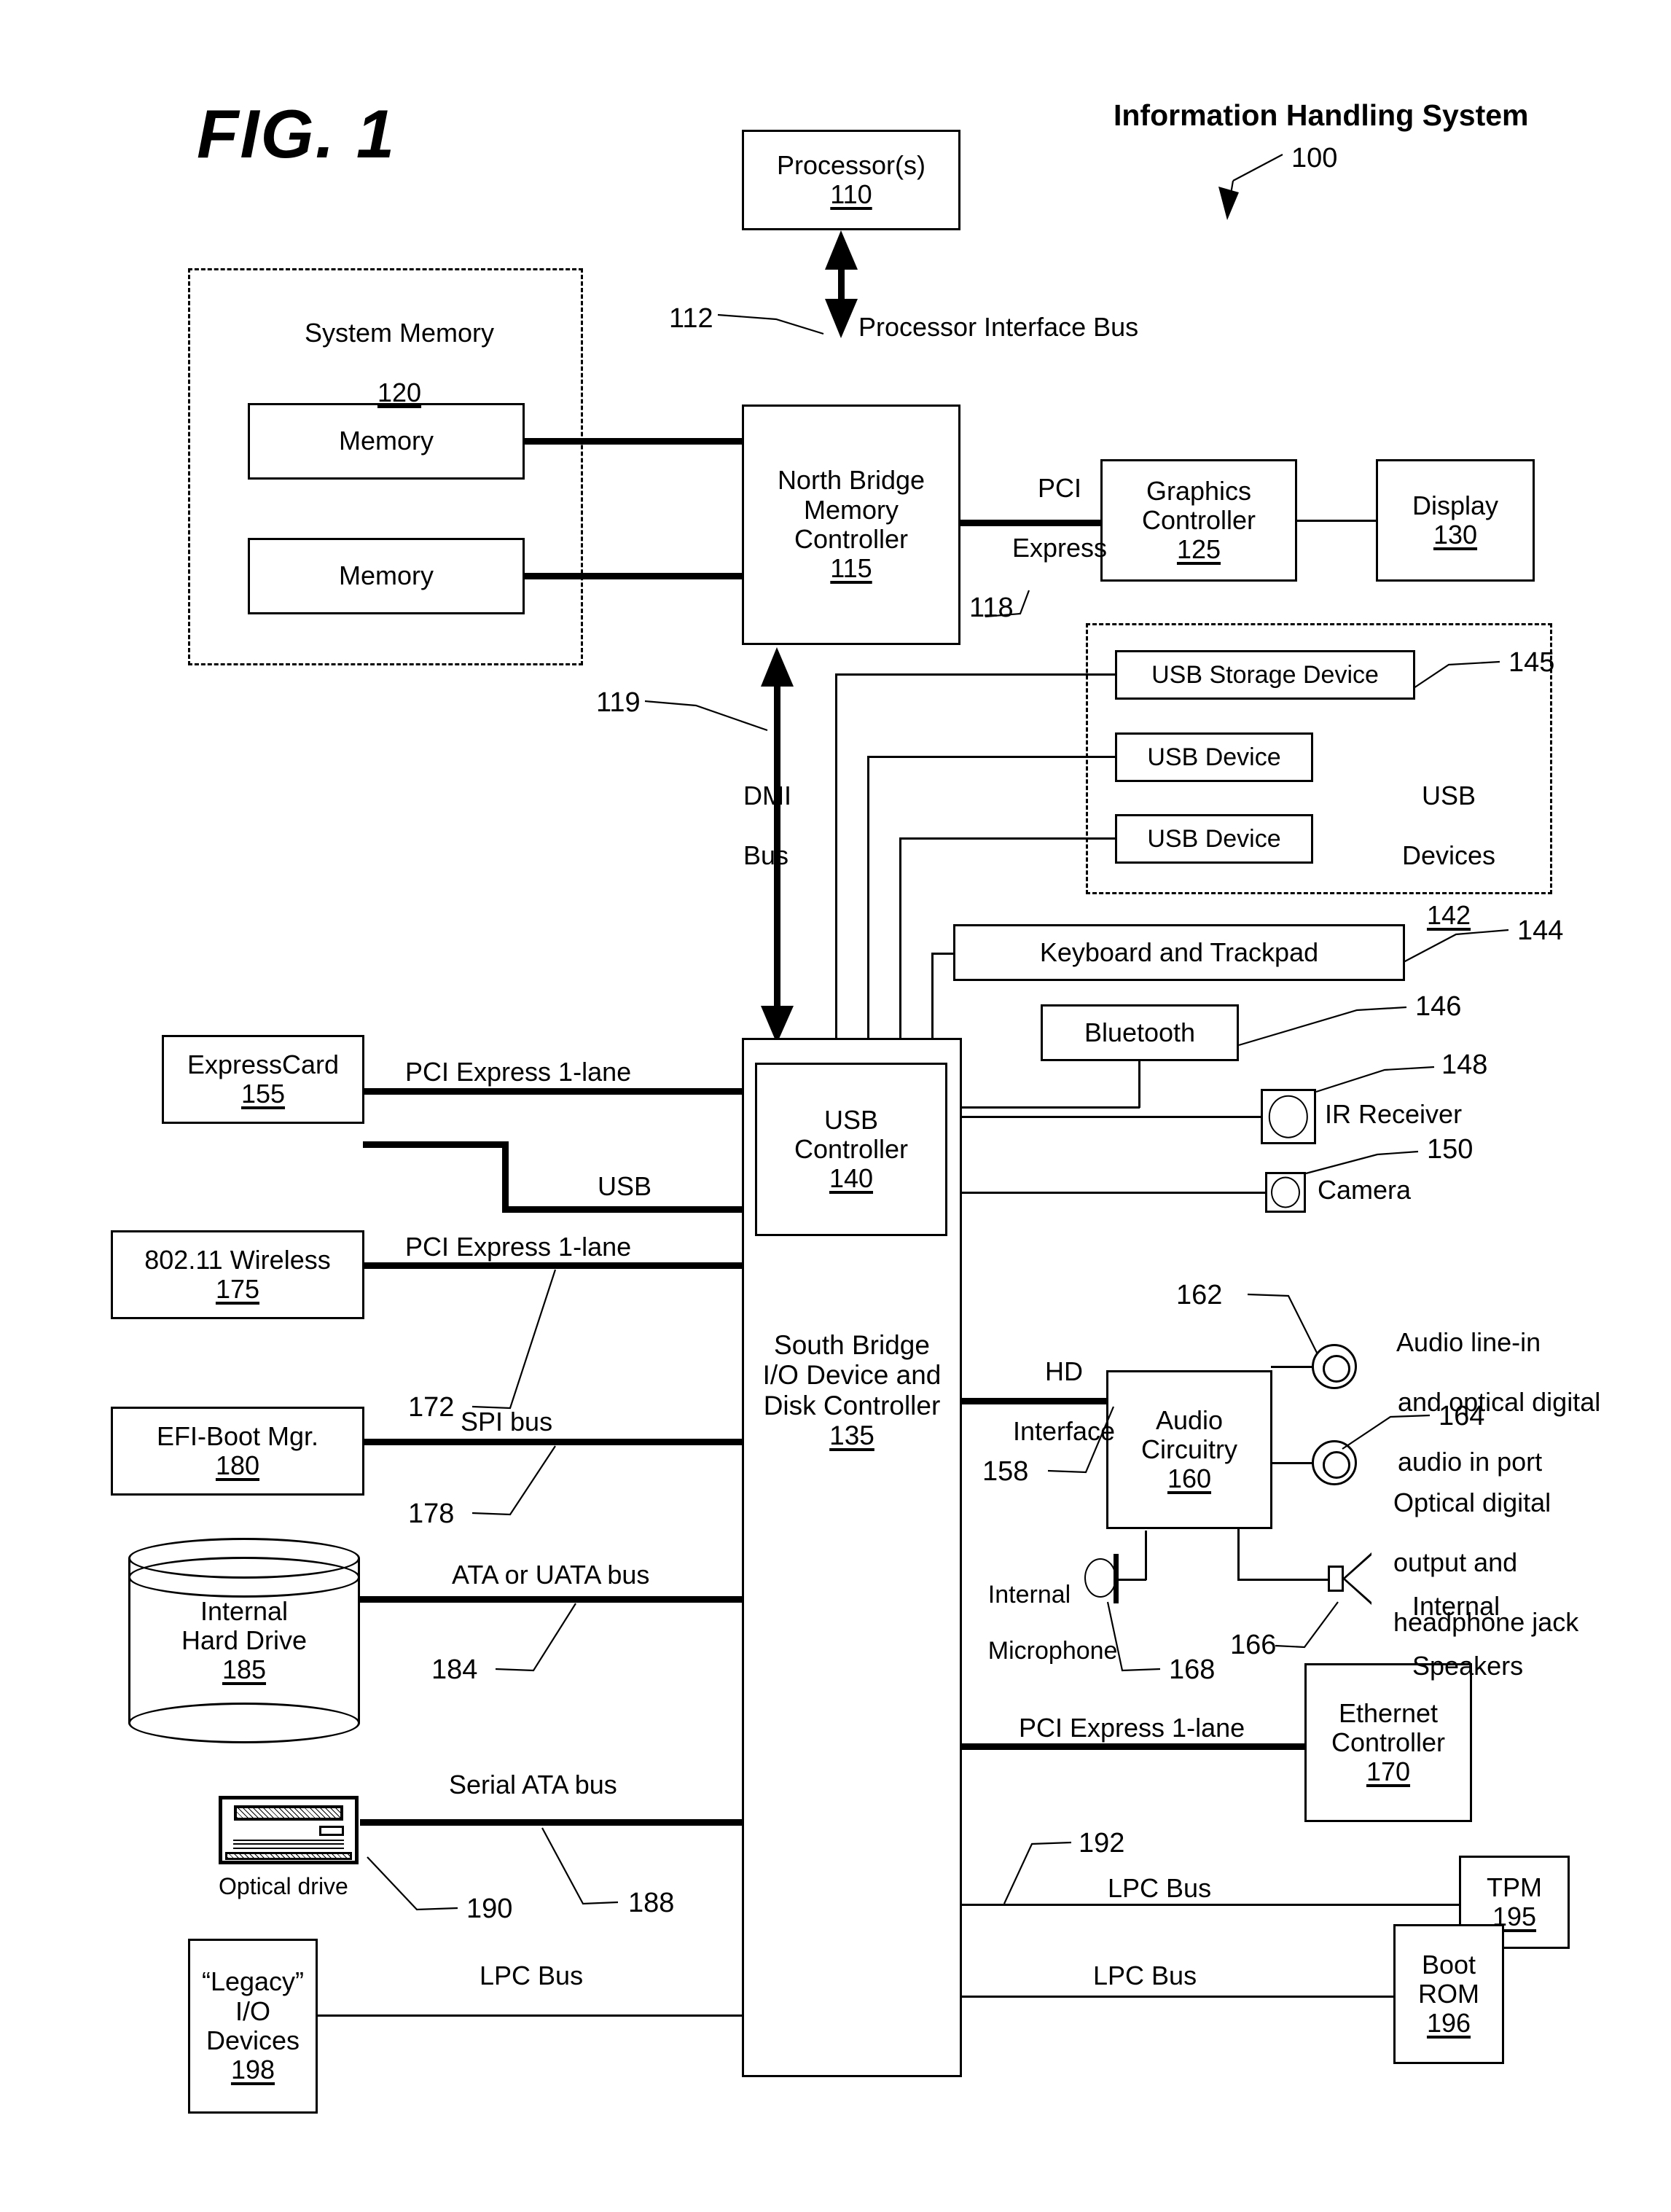 This screenshot has width=1671, height=2212. Describe the element at coordinates (237, 1451) in the screenshot. I see `efi-boot-mgr-block: EFI-Boot Mgr. 180` at that location.